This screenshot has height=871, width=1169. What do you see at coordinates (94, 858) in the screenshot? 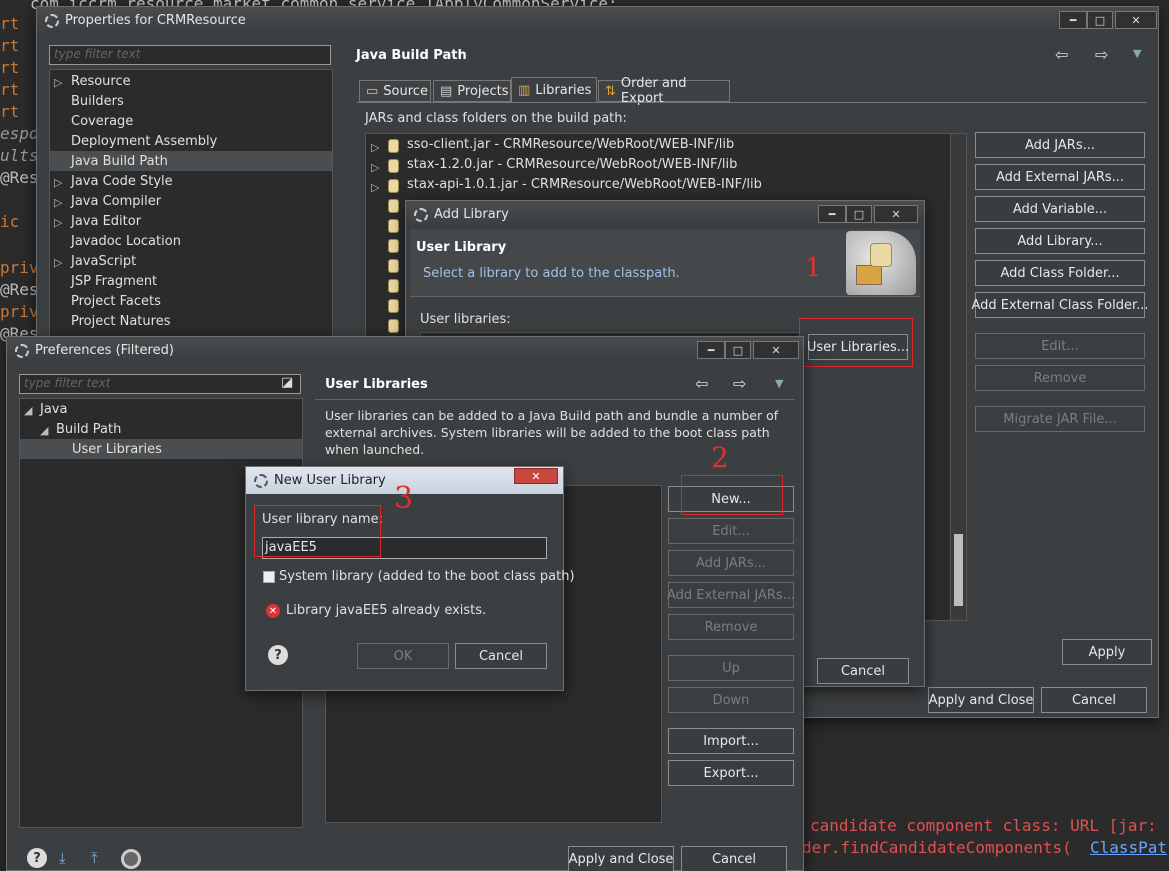
I see `export-preferences-icon: ⤒` at bounding box center [94, 858].